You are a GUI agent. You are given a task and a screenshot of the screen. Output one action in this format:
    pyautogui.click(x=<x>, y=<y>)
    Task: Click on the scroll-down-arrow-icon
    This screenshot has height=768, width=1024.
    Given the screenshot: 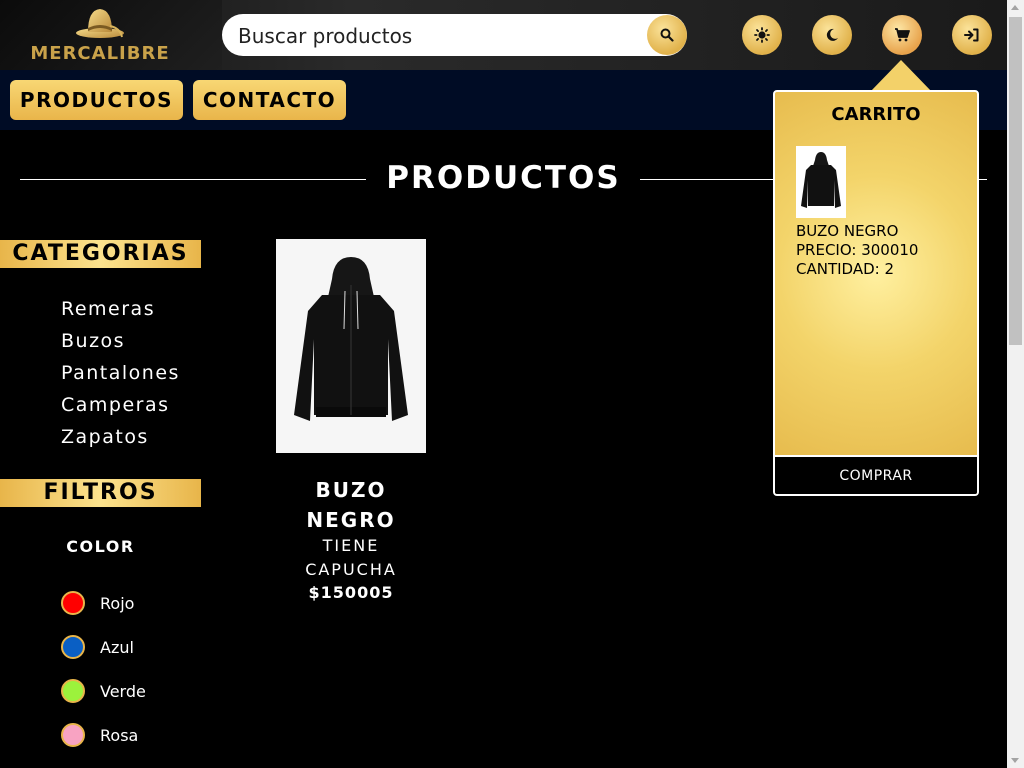 What is the action you would take?
    pyautogui.click(x=1015, y=760)
    